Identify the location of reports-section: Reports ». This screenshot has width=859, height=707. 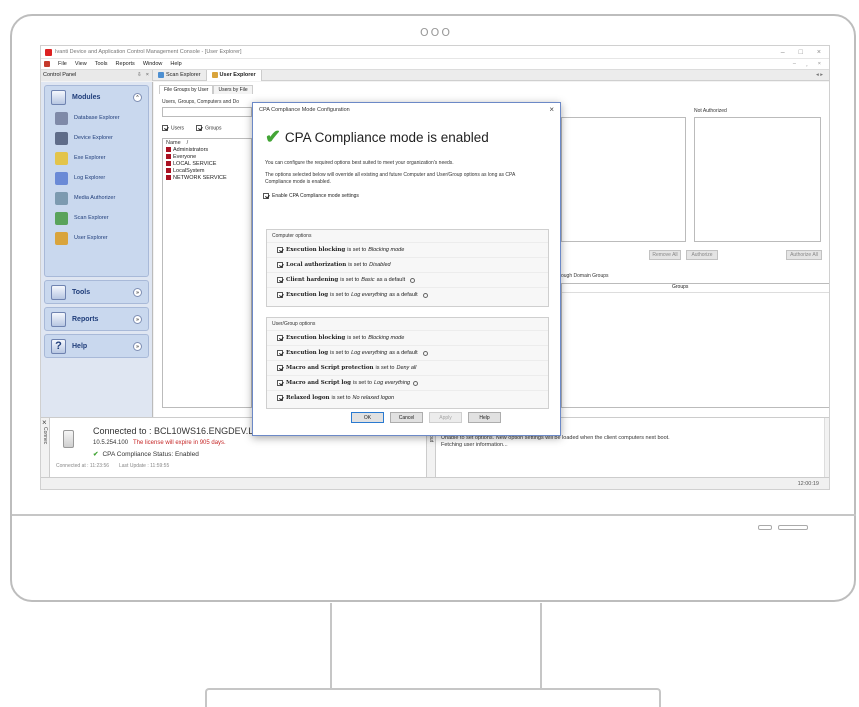
(96, 319).